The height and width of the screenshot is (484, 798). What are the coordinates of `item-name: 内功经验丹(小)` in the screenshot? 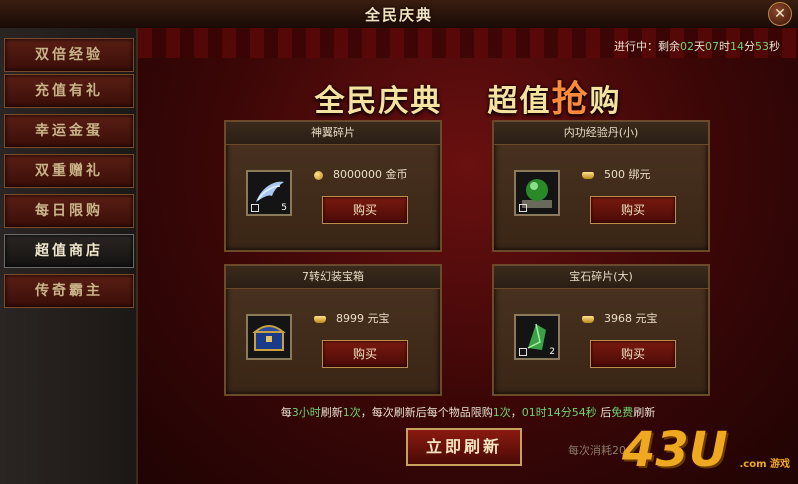 It's located at (601, 133).